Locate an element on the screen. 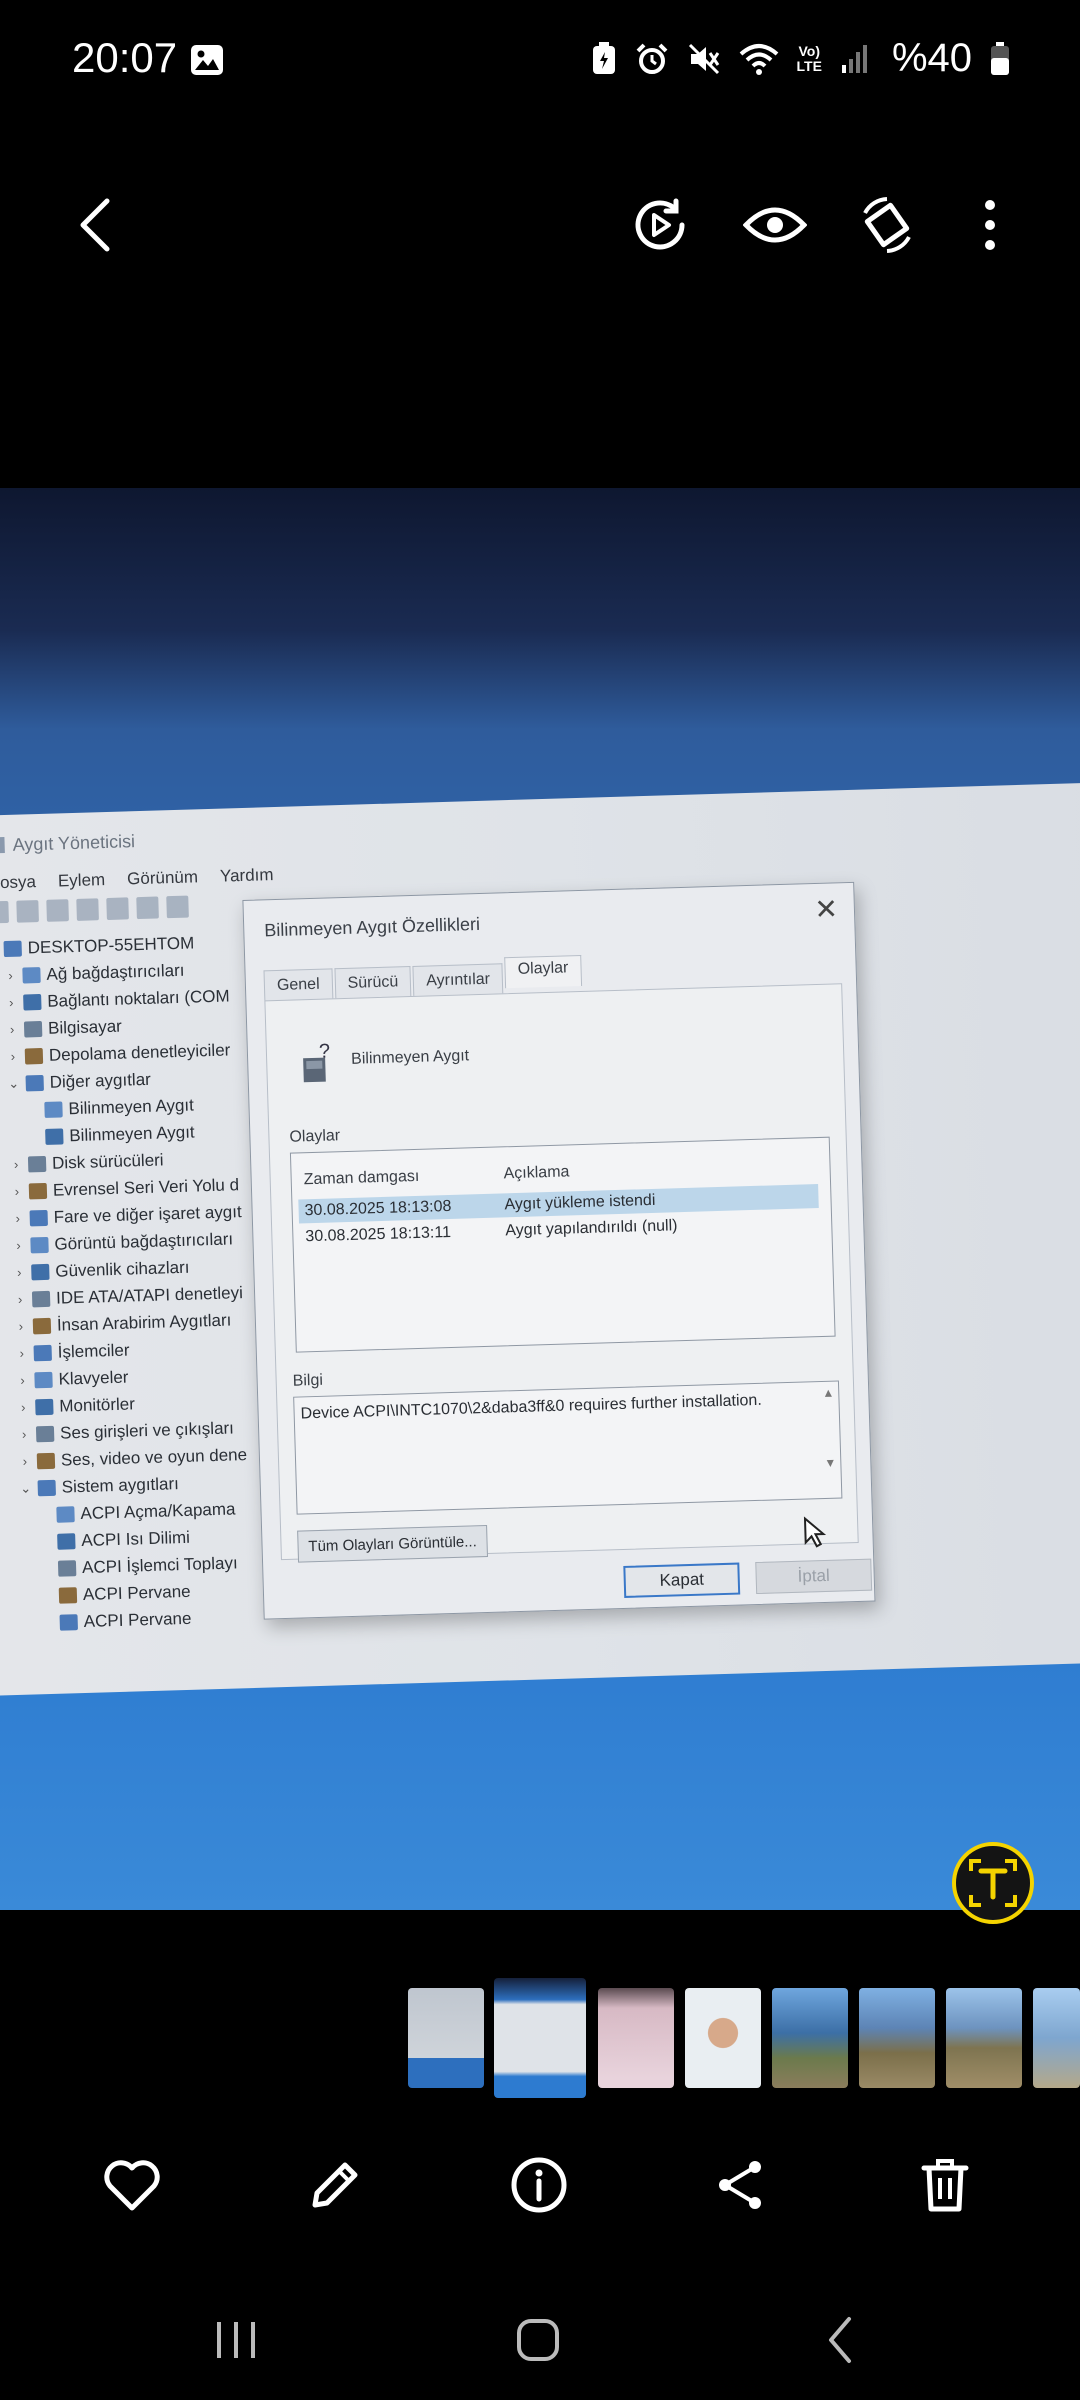 This screenshot has height=2400, width=1080. favorite-button is located at coordinates (132, 2185).